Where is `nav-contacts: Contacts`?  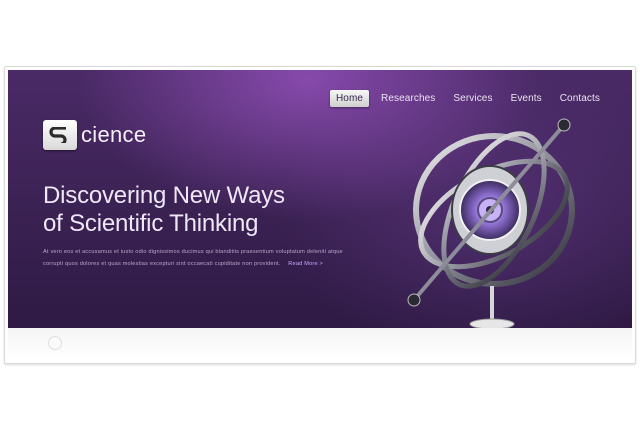 nav-contacts: Contacts is located at coordinates (580, 98).